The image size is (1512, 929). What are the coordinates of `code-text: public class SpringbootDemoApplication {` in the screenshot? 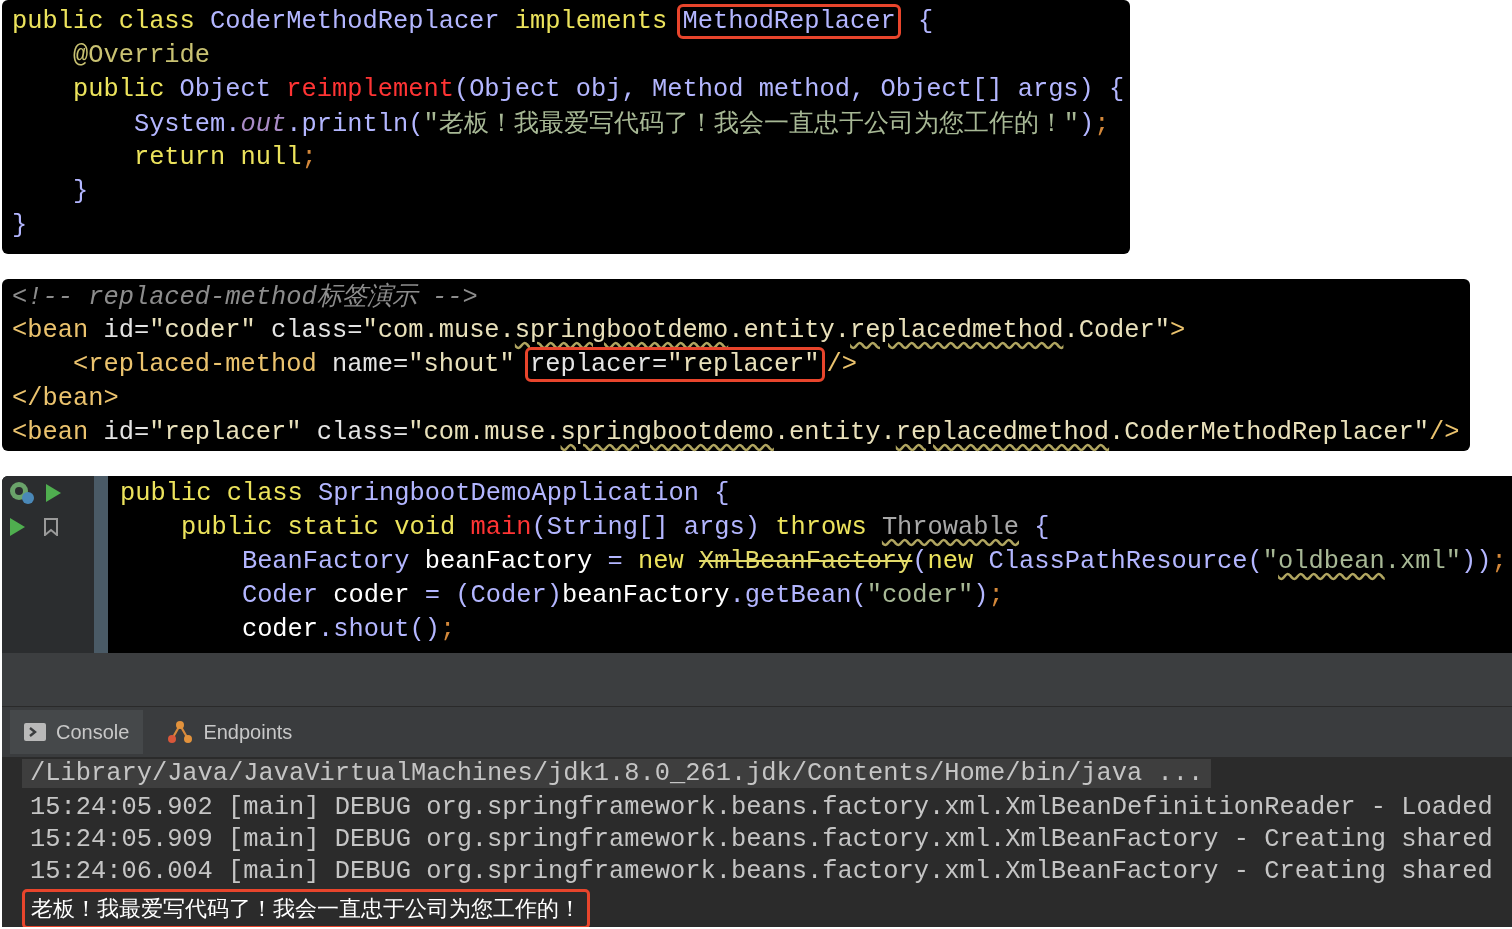 It's located at (425, 493).